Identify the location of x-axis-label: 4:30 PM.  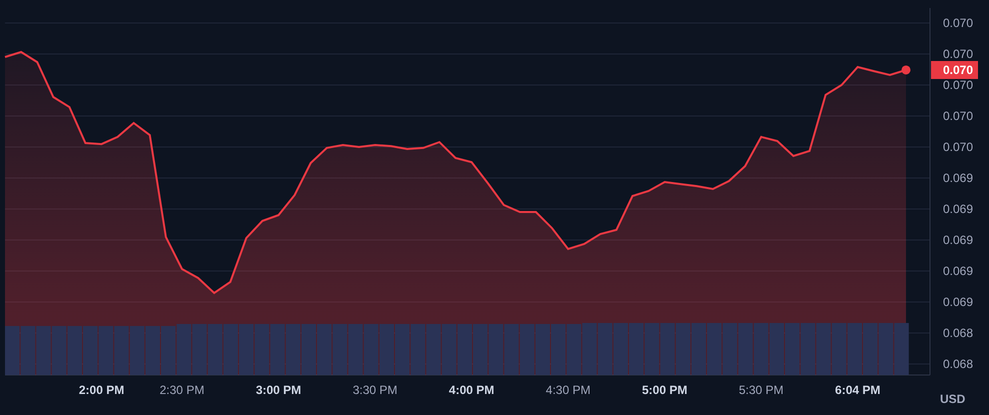
(568, 390).